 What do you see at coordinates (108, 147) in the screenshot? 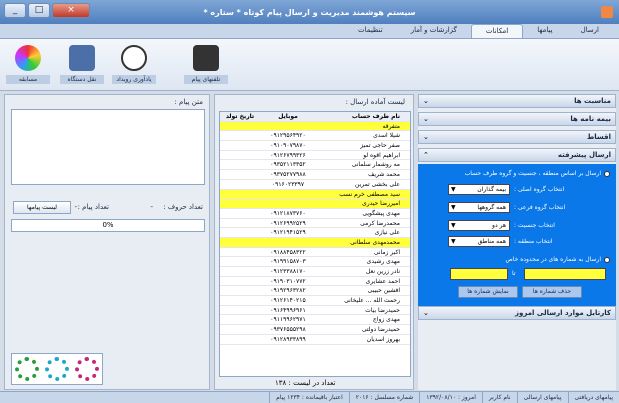
I see `message-textarea` at bounding box center [108, 147].